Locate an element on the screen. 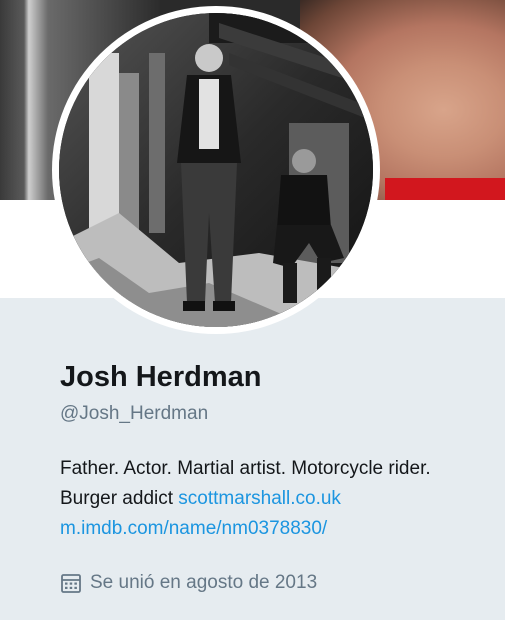 The width and height of the screenshot is (505, 620). bio-link-scottmarshall: scottmarshall.co.uk is located at coordinates (259, 498).